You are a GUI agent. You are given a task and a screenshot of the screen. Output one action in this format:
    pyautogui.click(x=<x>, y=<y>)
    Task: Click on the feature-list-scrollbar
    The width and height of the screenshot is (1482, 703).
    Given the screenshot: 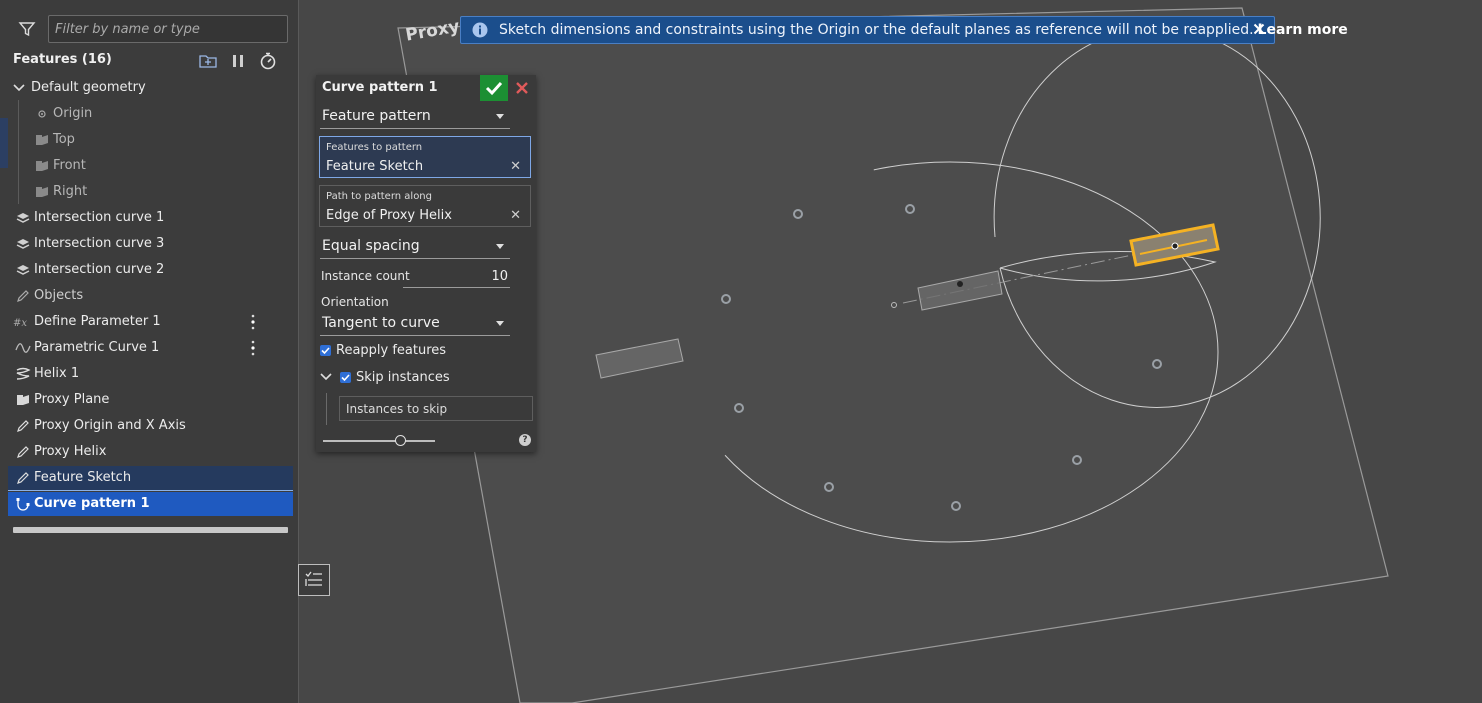 What is the action you would take?
    pyautogui.click(x=150, y=530)
    